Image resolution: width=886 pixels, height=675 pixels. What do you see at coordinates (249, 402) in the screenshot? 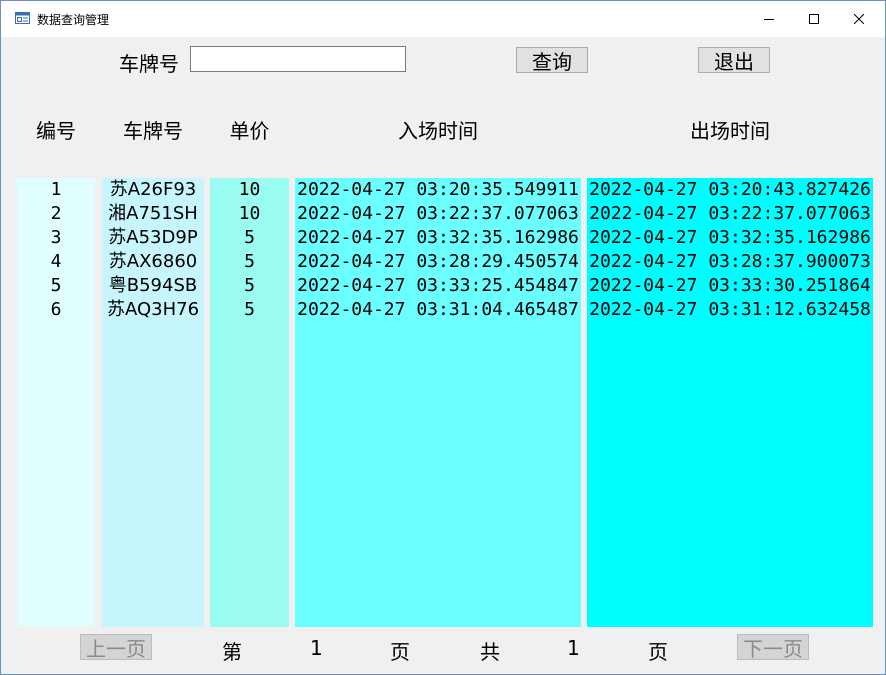
I see `column-price: 10 10 5 5 5 5` at bounding box center [249, 402].